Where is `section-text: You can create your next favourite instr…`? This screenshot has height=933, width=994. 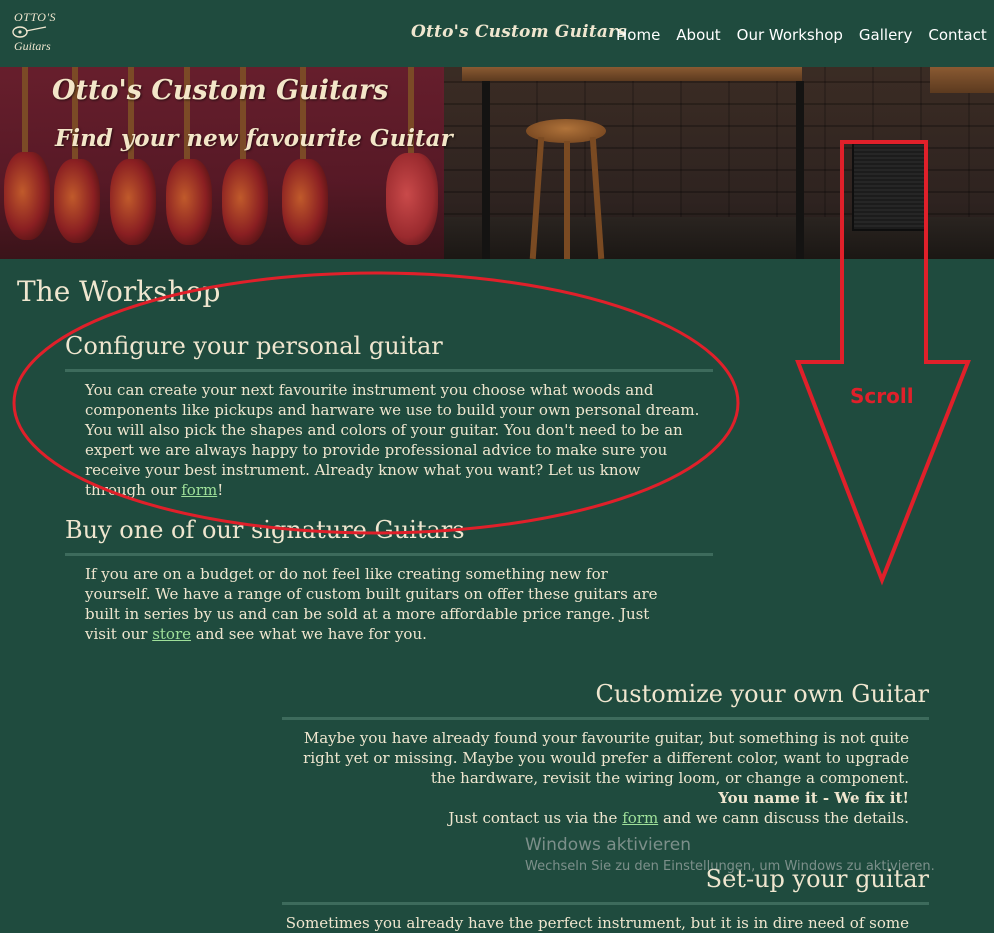 section-text: You can create your next favourite instr… is located at coordinates (389, 440).